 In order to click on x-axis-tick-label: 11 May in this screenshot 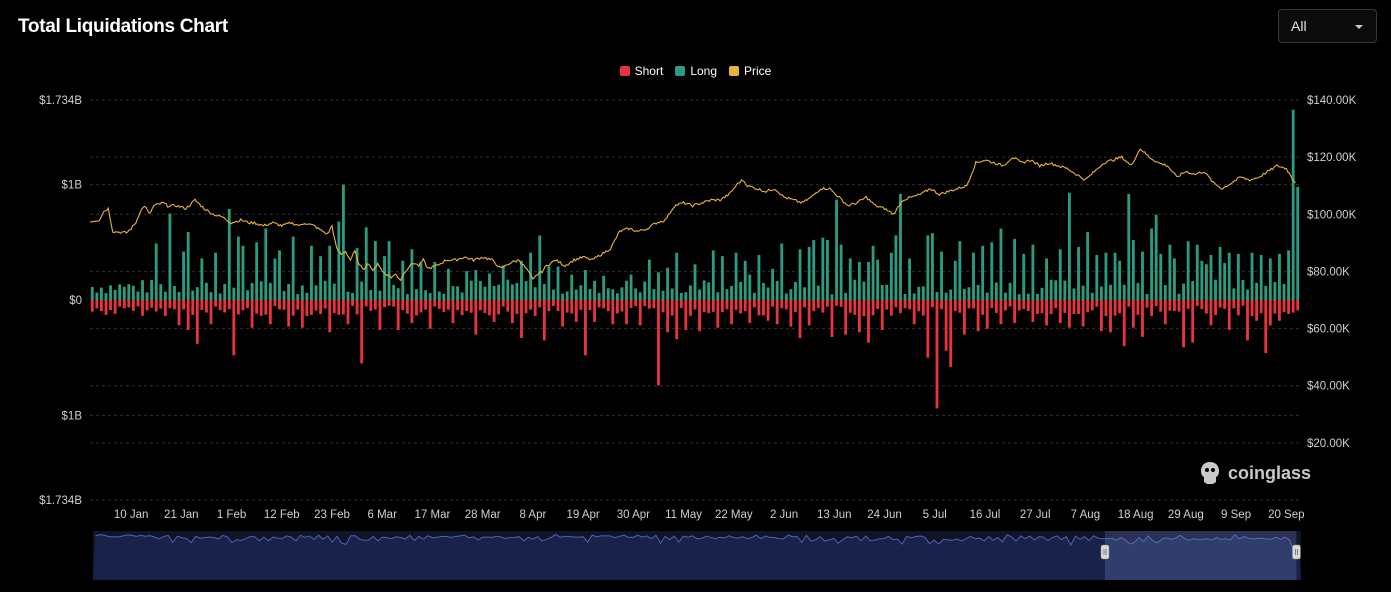, I will do `click(683, 515)`.